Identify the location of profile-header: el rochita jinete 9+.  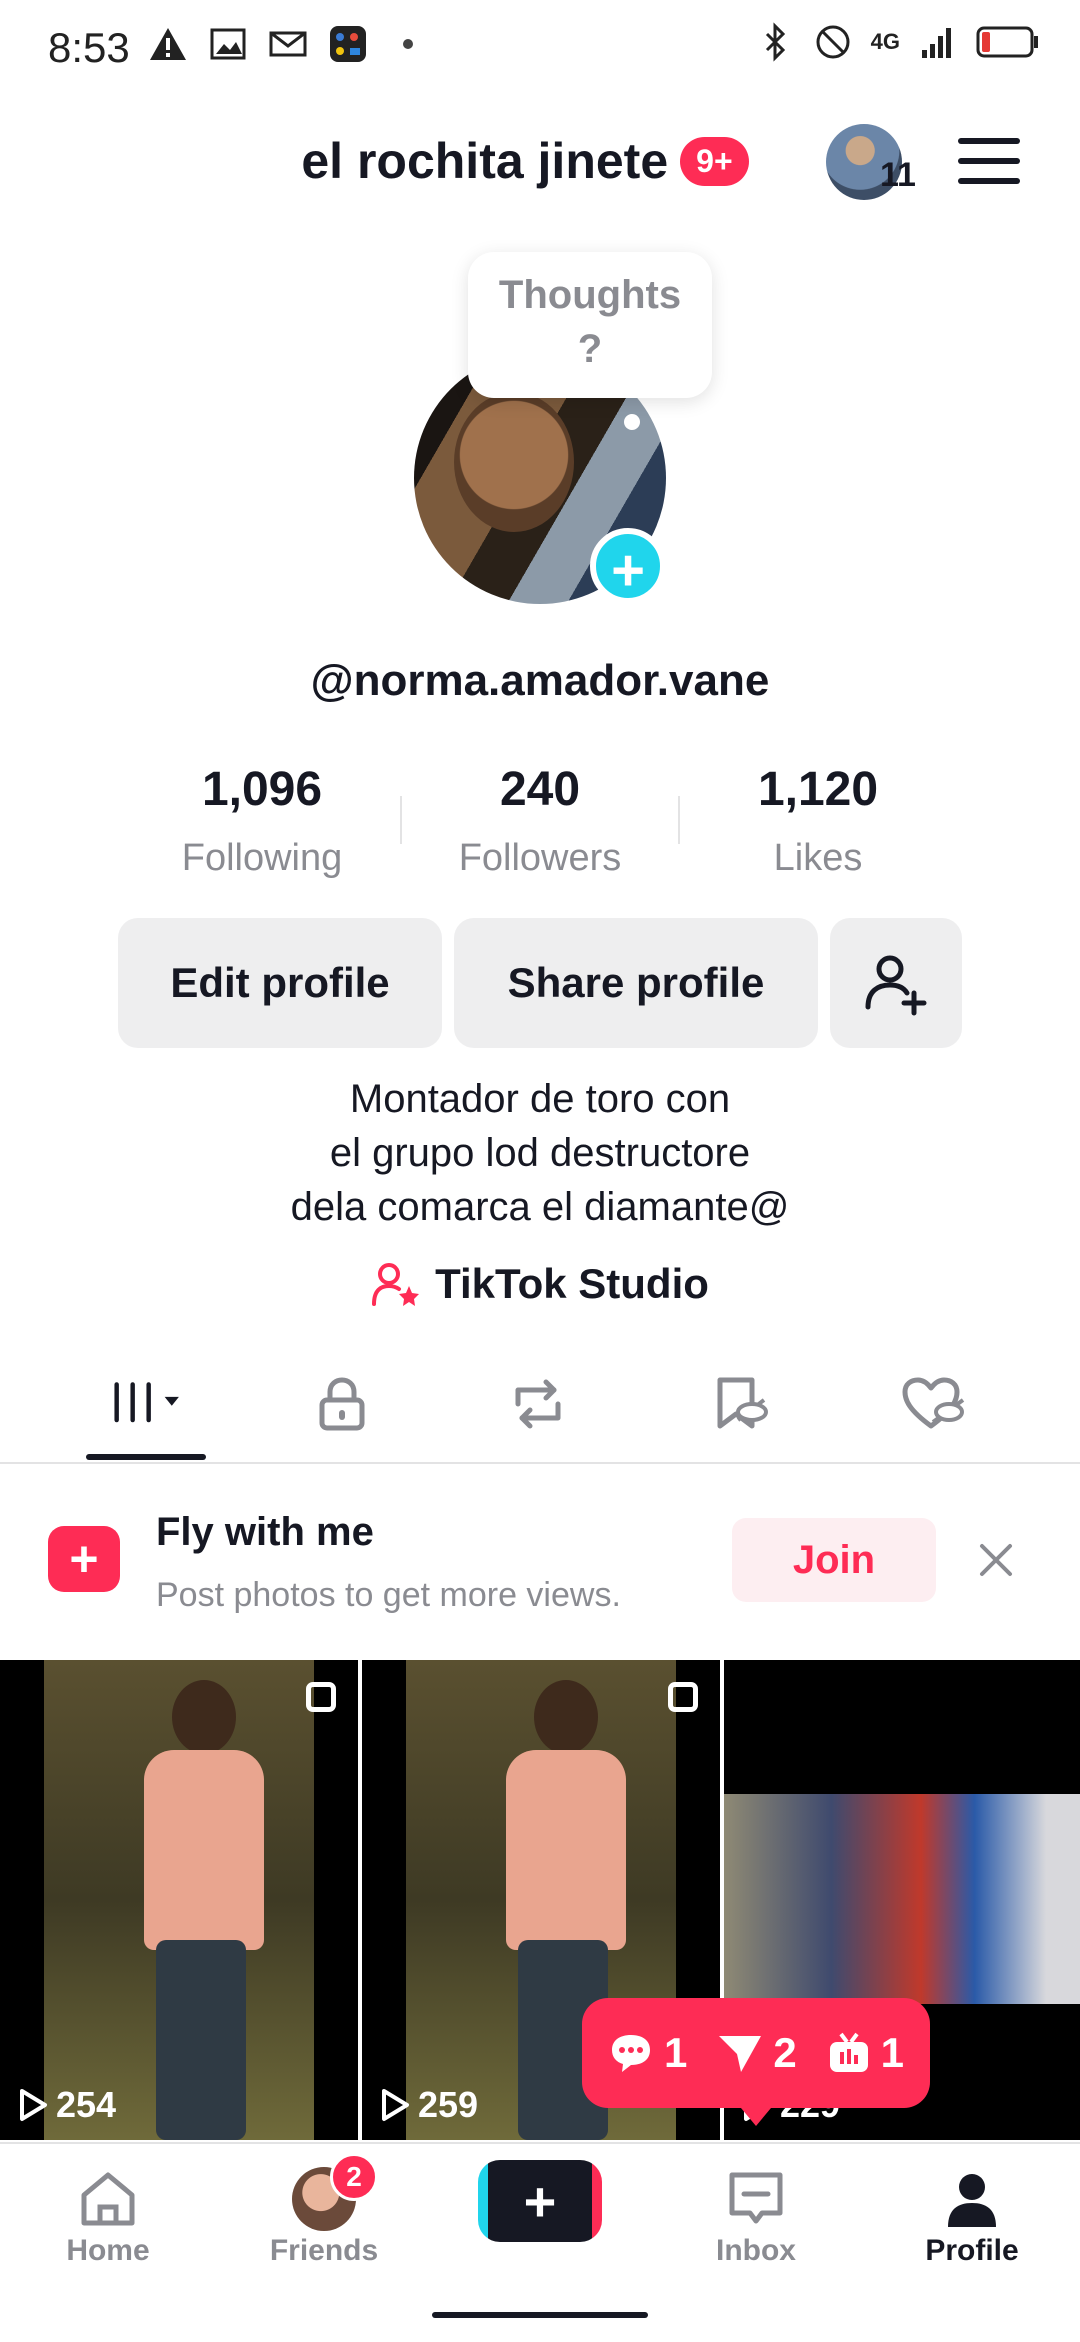
(540, 161).